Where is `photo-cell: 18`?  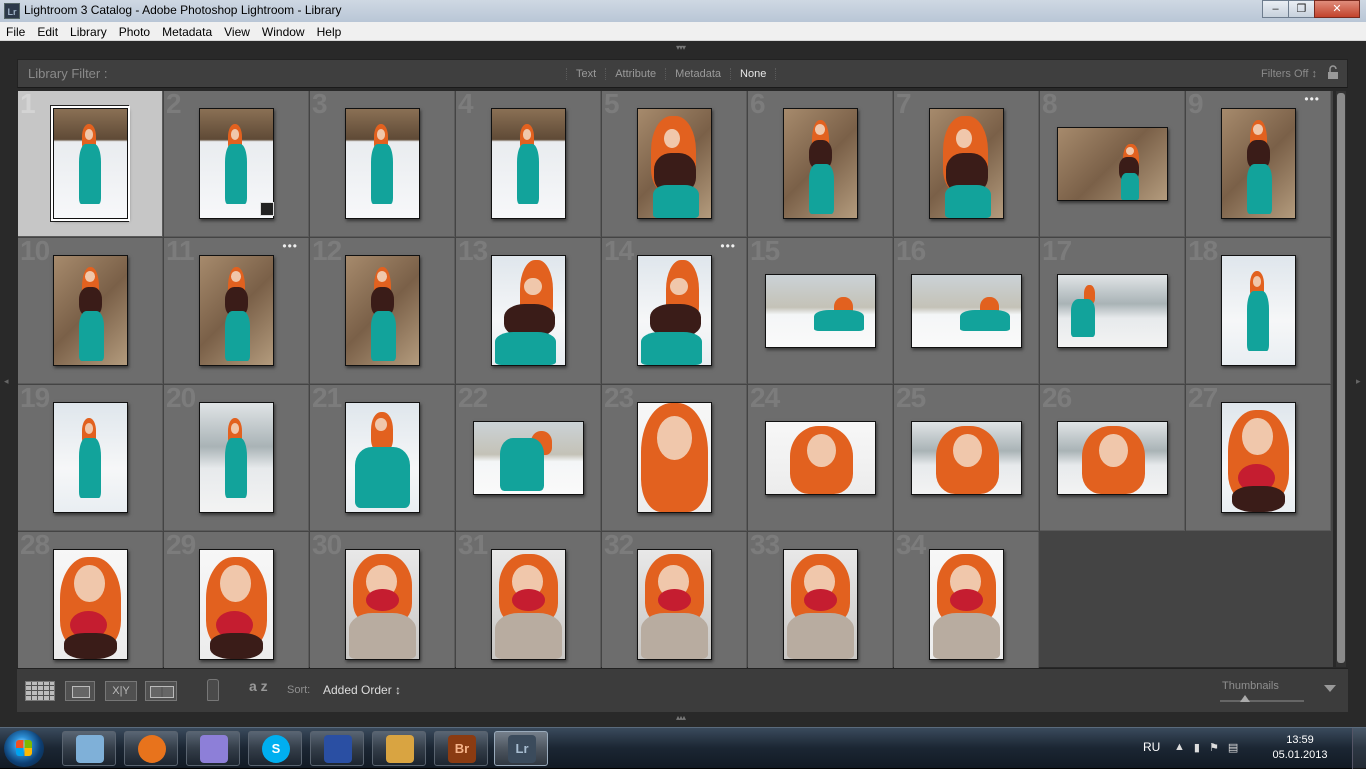
photo-cell: 18 is located at coordinates (1258, 311).